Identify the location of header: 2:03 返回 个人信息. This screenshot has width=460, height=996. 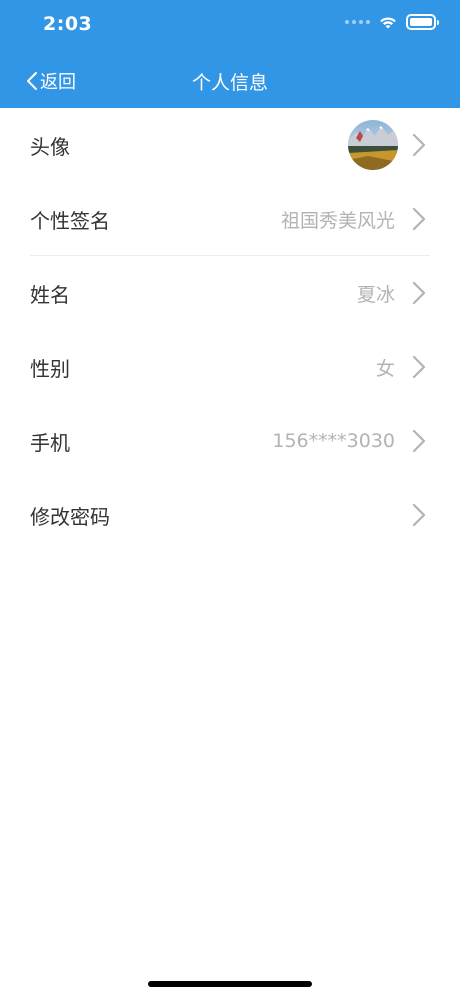
(230, 54).